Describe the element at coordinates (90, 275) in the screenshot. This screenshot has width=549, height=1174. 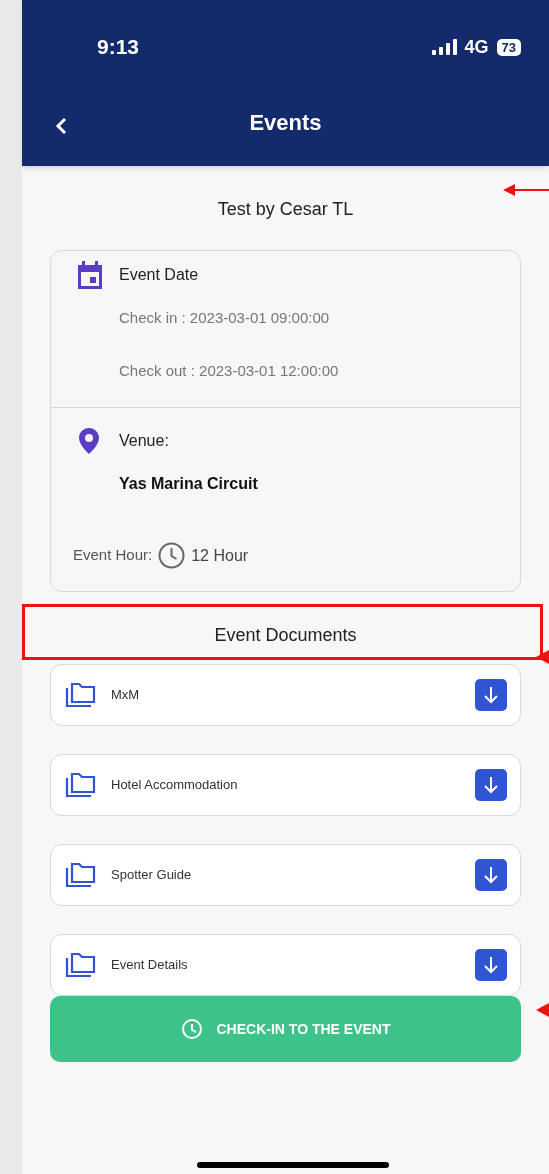
I see `calendar-icon` at that location.